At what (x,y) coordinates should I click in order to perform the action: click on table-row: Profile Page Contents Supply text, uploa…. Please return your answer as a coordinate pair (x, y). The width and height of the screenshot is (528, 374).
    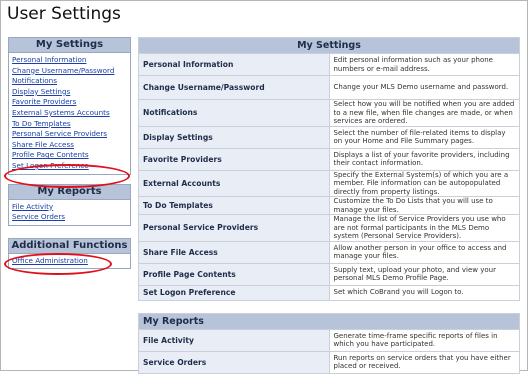
    Looking at the image, I should click on (329, 274).